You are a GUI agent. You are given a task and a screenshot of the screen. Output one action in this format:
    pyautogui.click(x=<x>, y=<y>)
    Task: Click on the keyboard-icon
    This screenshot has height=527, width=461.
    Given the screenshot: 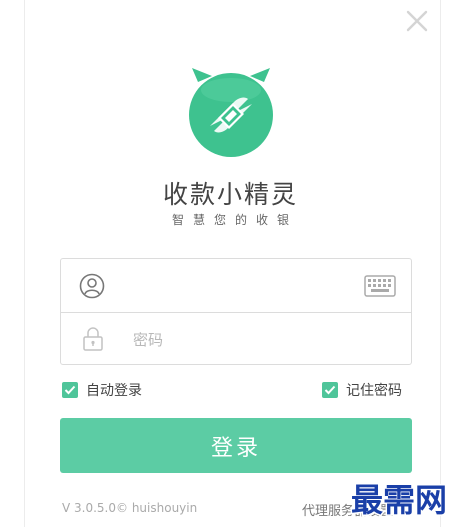 What is the action you would take?
    pyautogui.click(x=380, y=286)
    